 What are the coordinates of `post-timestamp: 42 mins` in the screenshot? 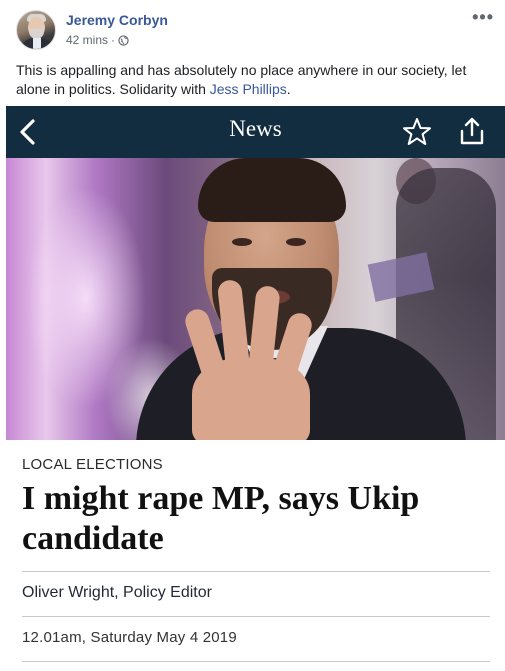 It's located at (87, 40).